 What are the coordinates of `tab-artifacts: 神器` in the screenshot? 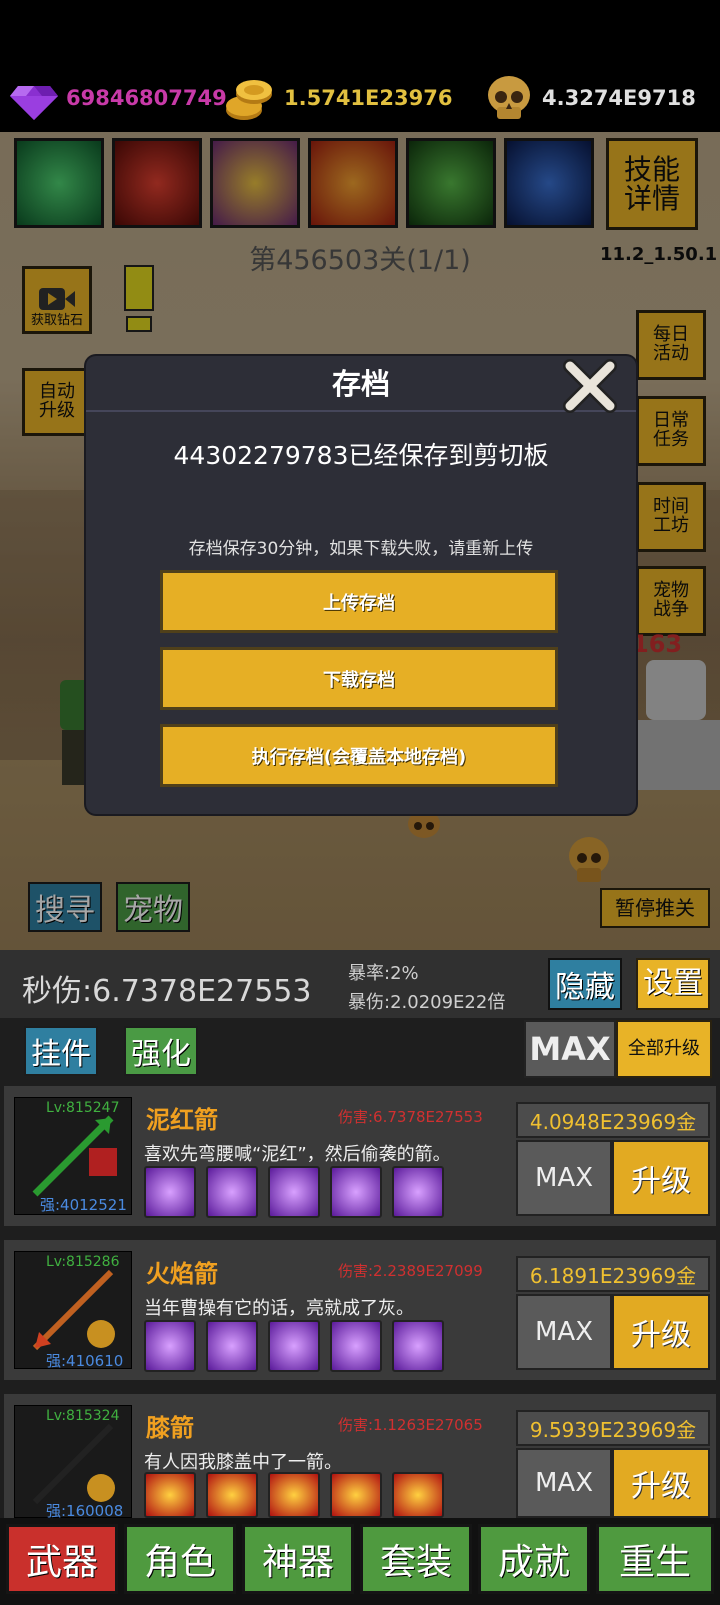 It's located at (298, 1559).